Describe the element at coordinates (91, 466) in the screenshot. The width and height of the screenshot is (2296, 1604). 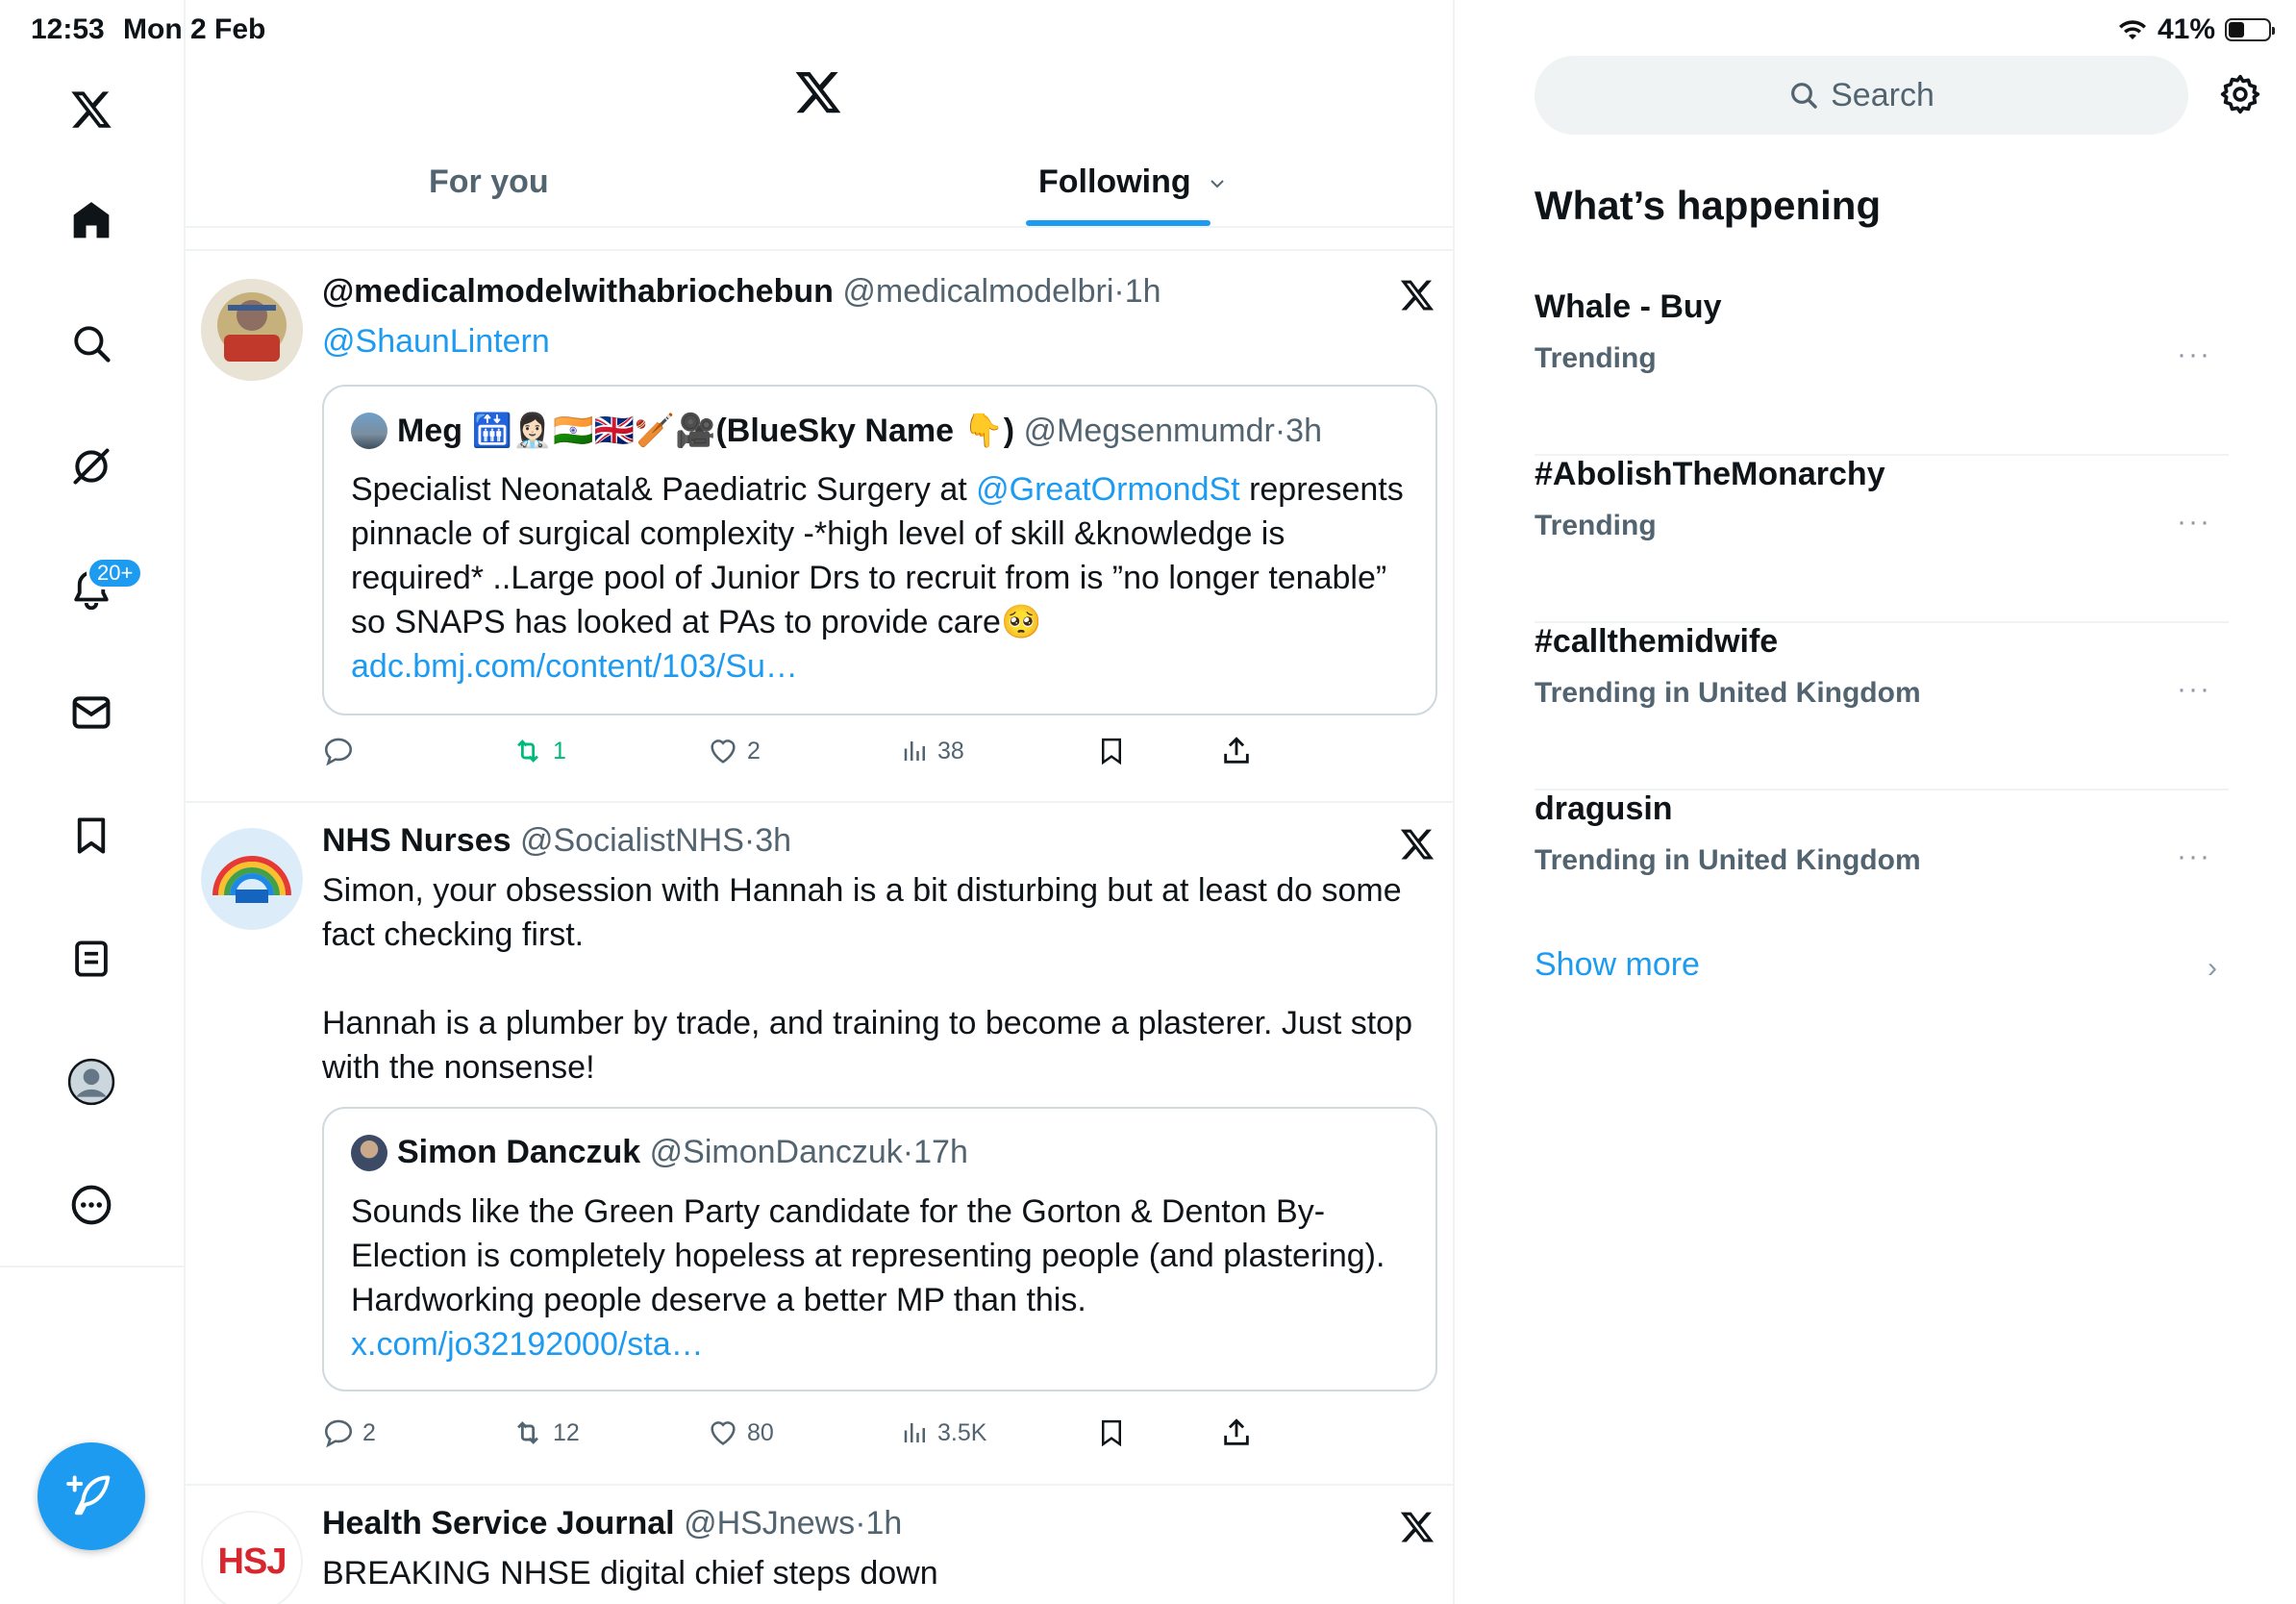
I see `grok-icon` at that location.